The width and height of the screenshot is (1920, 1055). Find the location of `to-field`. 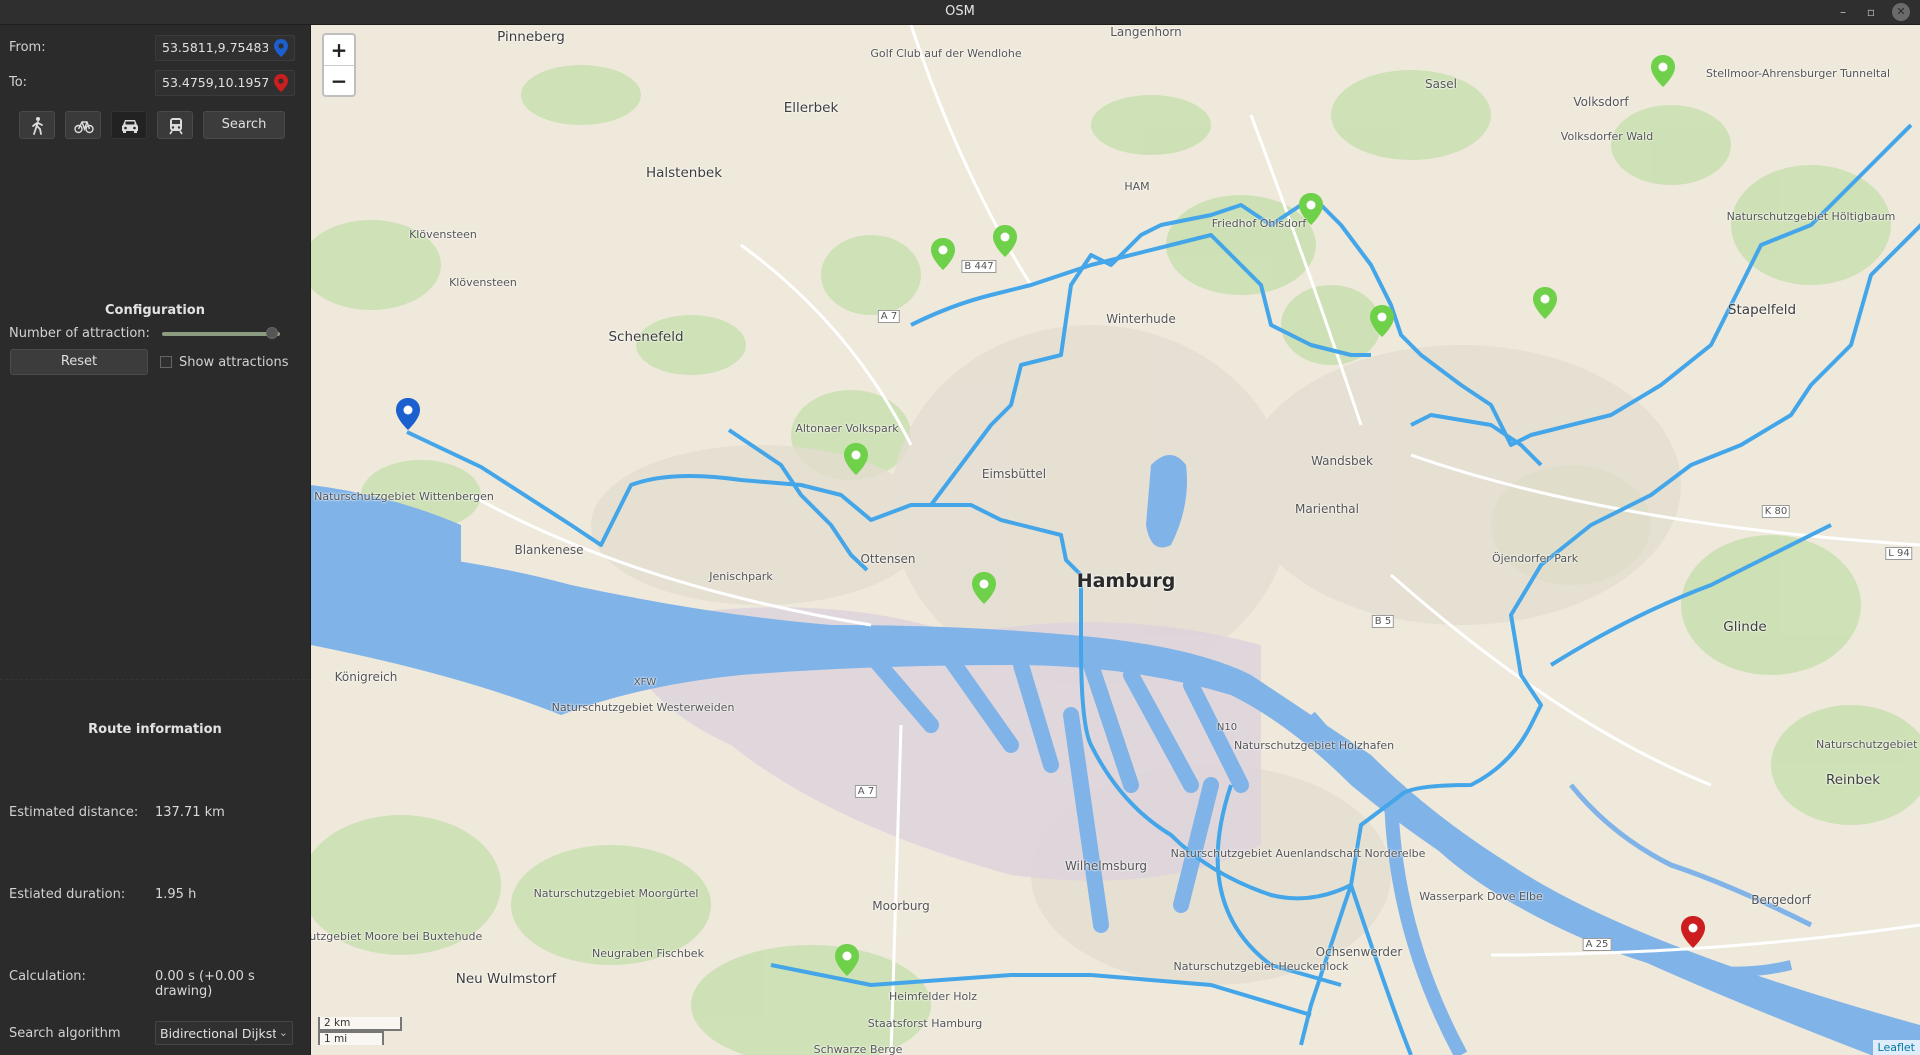

to-field is located at coordinates (225, 83).